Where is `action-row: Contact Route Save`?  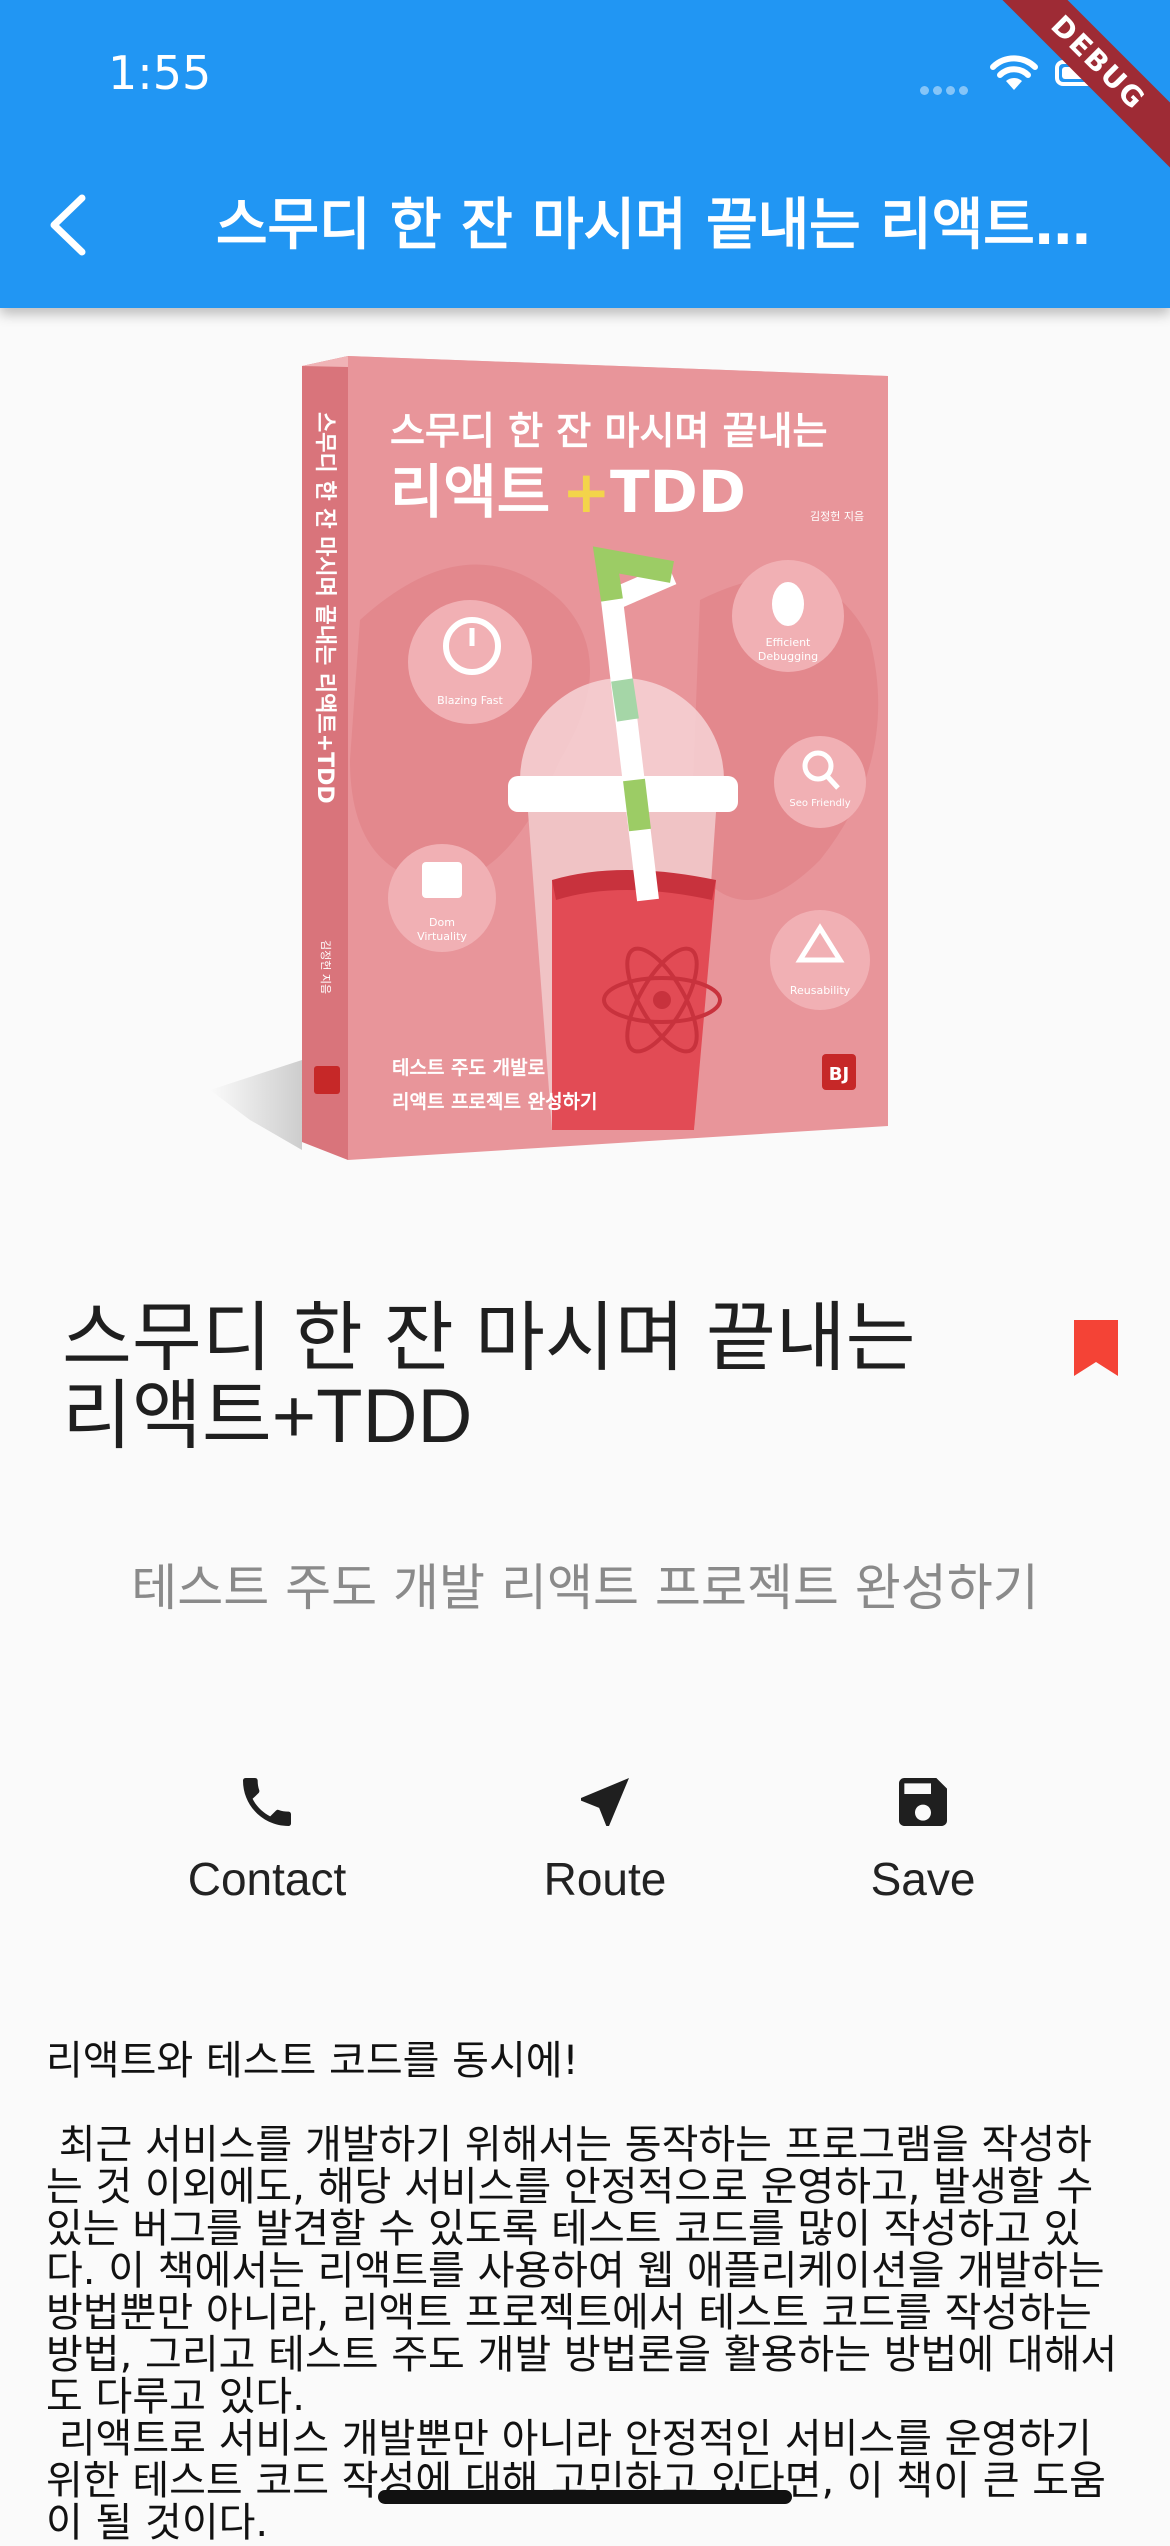
action-row: Contact Route Save is located at coordinates (585, 1855).